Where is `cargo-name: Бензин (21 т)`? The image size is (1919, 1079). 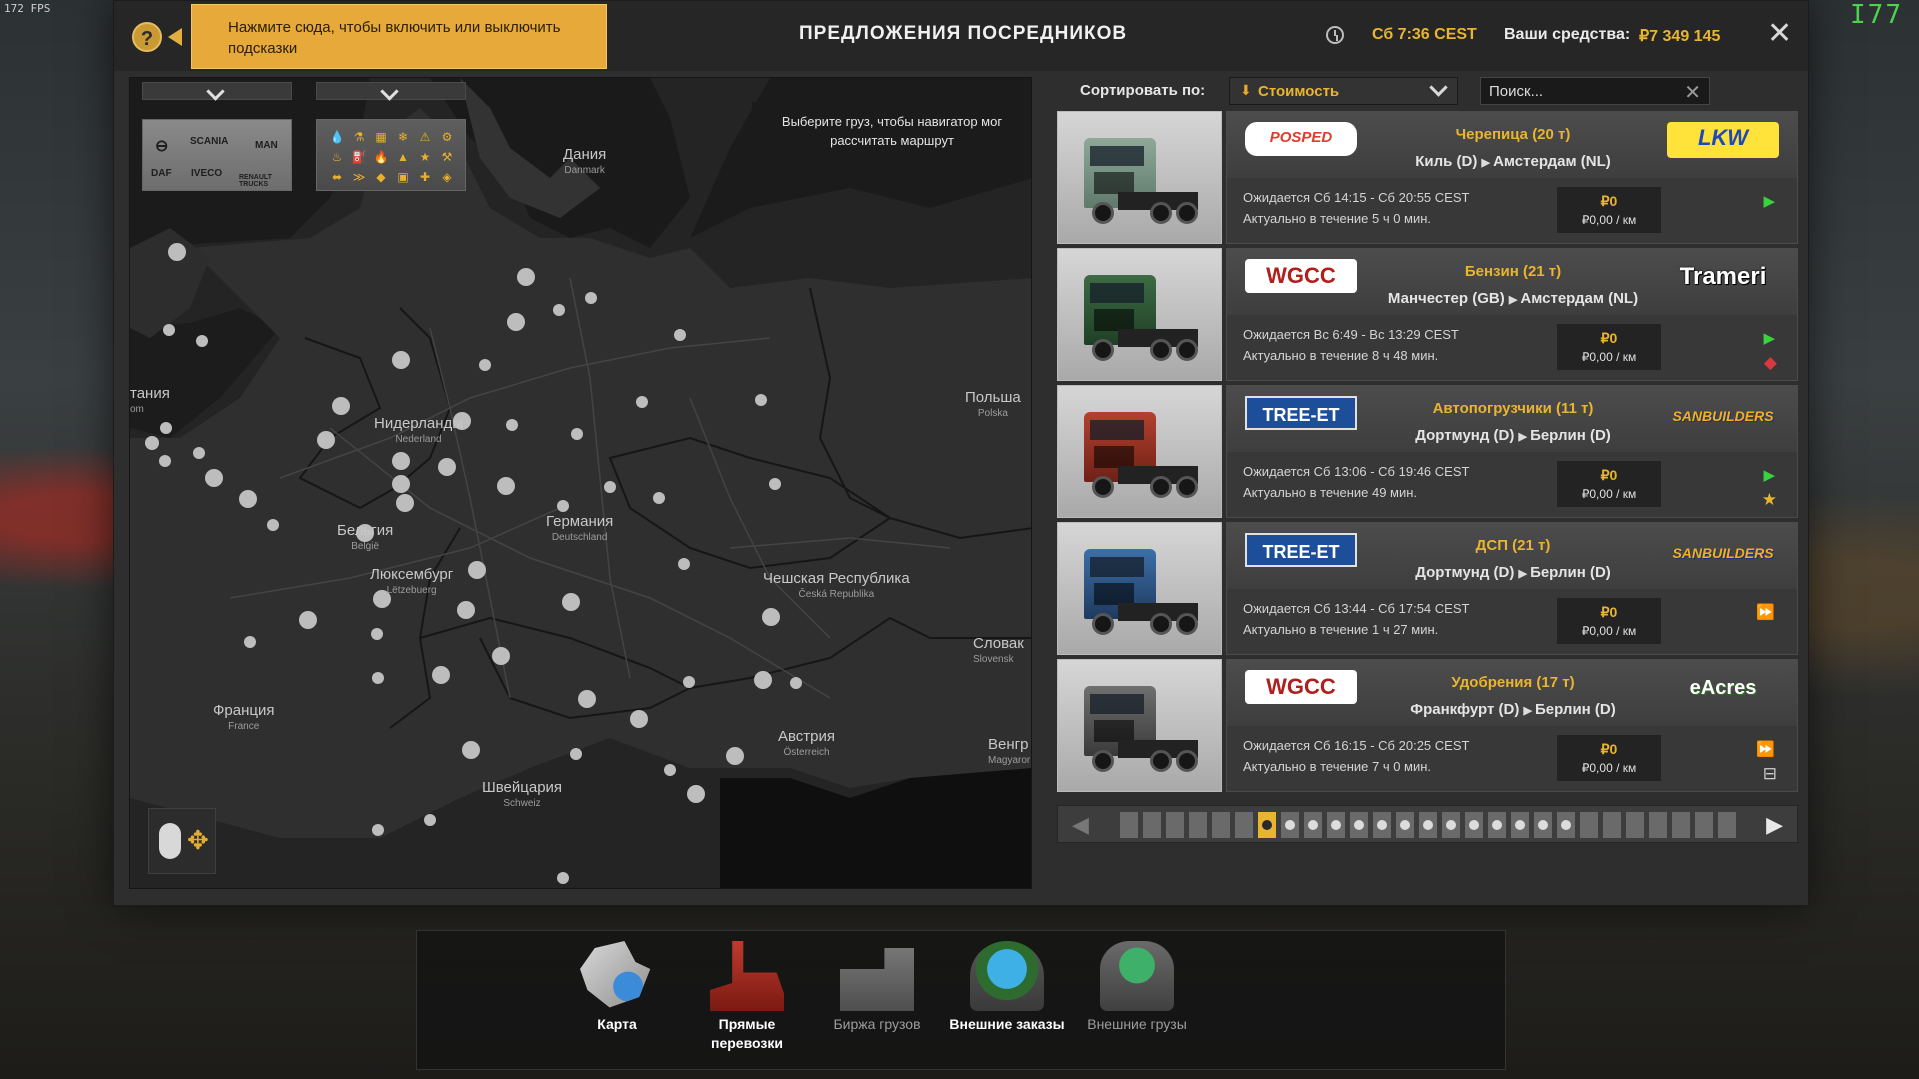
cargo-name: Бензин (21 т) is located at coordinates (1513, 271).